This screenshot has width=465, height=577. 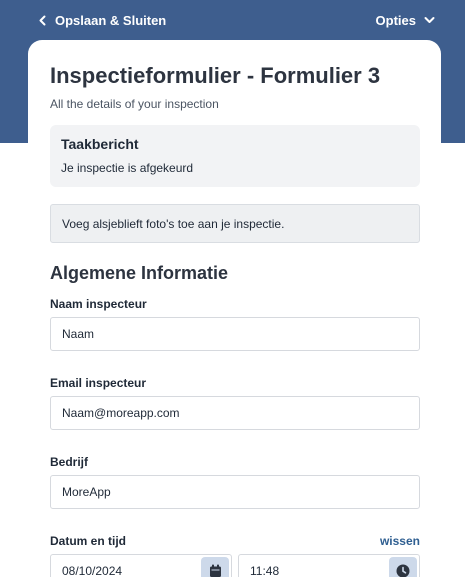 What do you see at coordinates (42, 20) in the screenshot?
I see `chevron-left-icon` at bounding box center [42, 20].